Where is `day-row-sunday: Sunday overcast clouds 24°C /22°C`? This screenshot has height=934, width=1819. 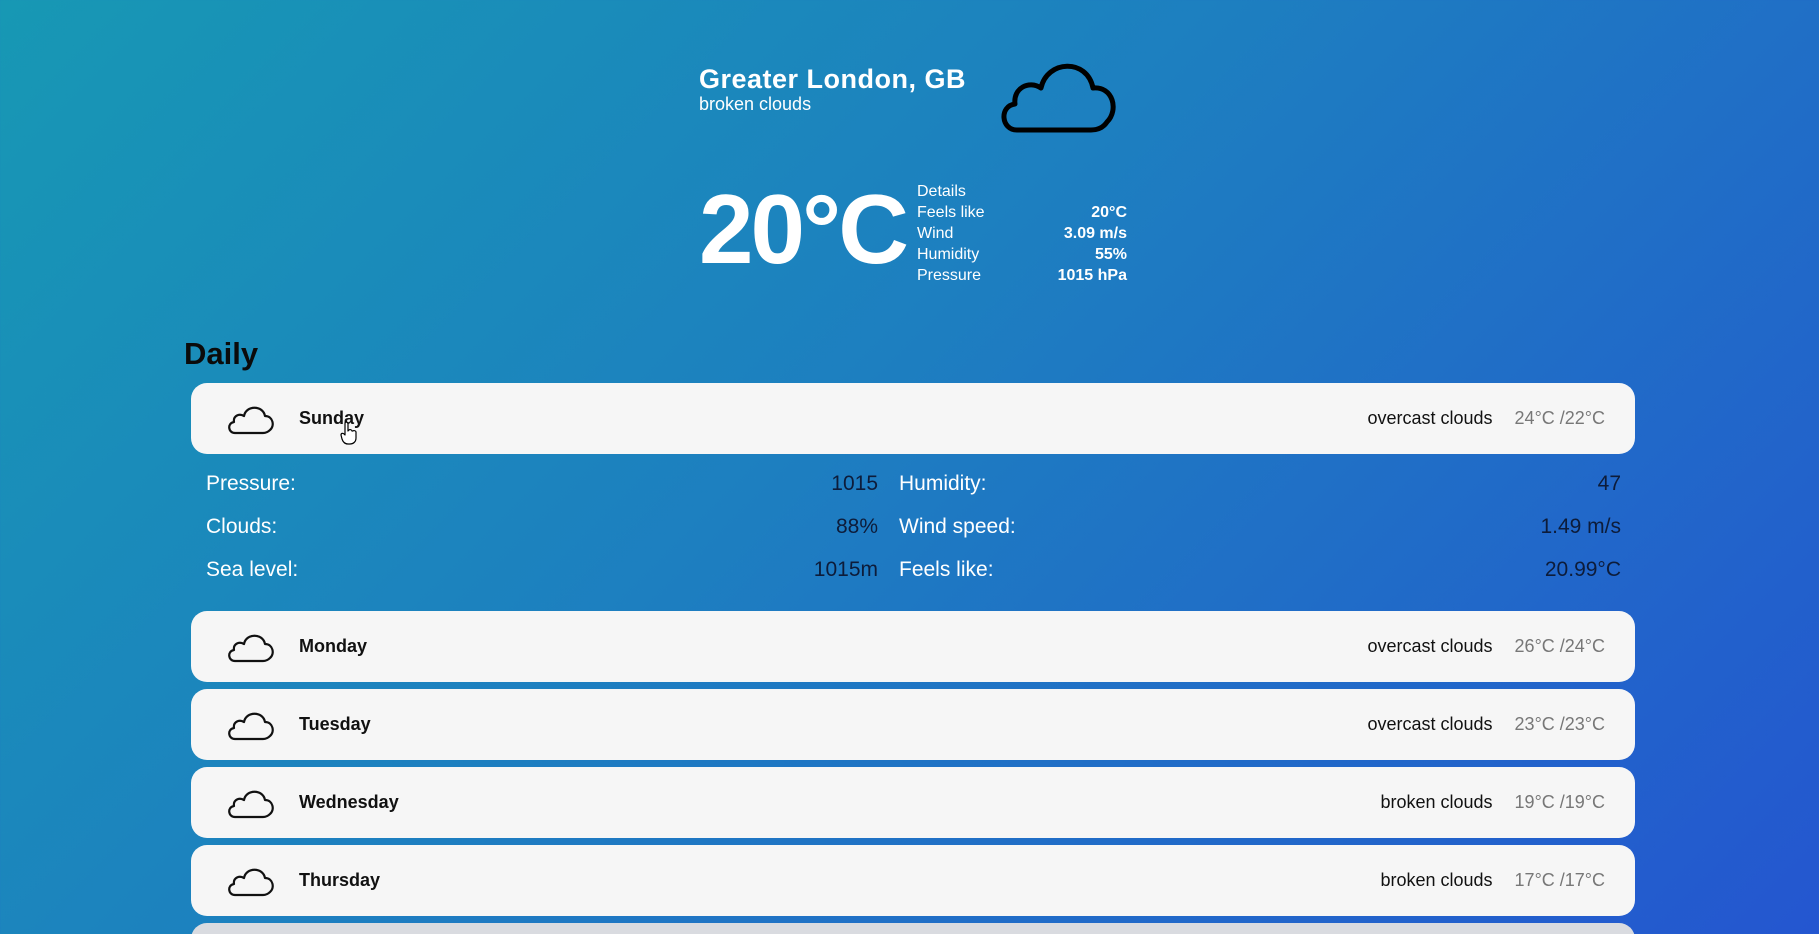 day-row-sunday: Sunday overcast clouds 24°C /22°C is located at coordinates (913, 418).